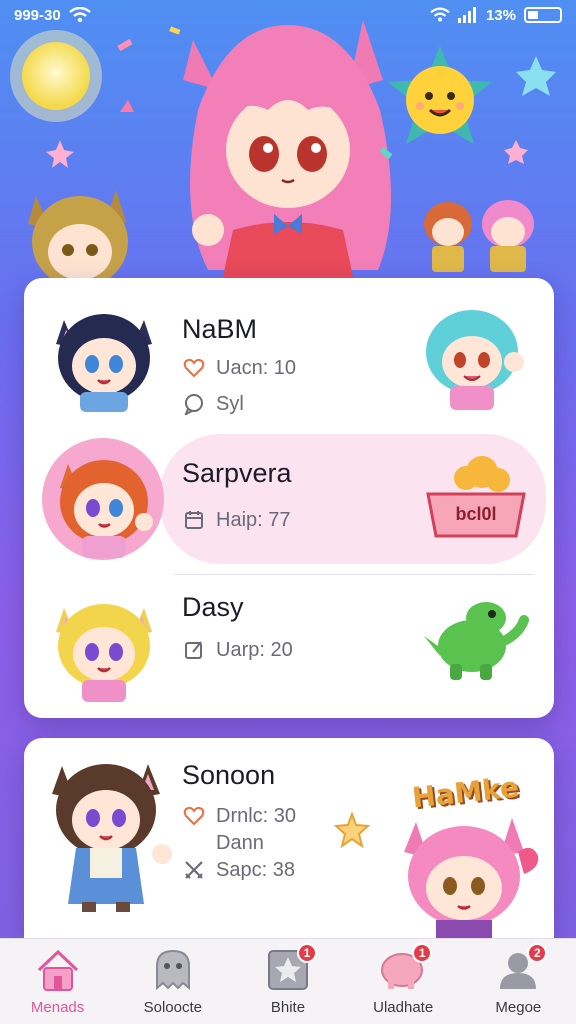 This screenshot has height=1024, width=576. I want to click on meta-text: Dann, so click(240, 843).